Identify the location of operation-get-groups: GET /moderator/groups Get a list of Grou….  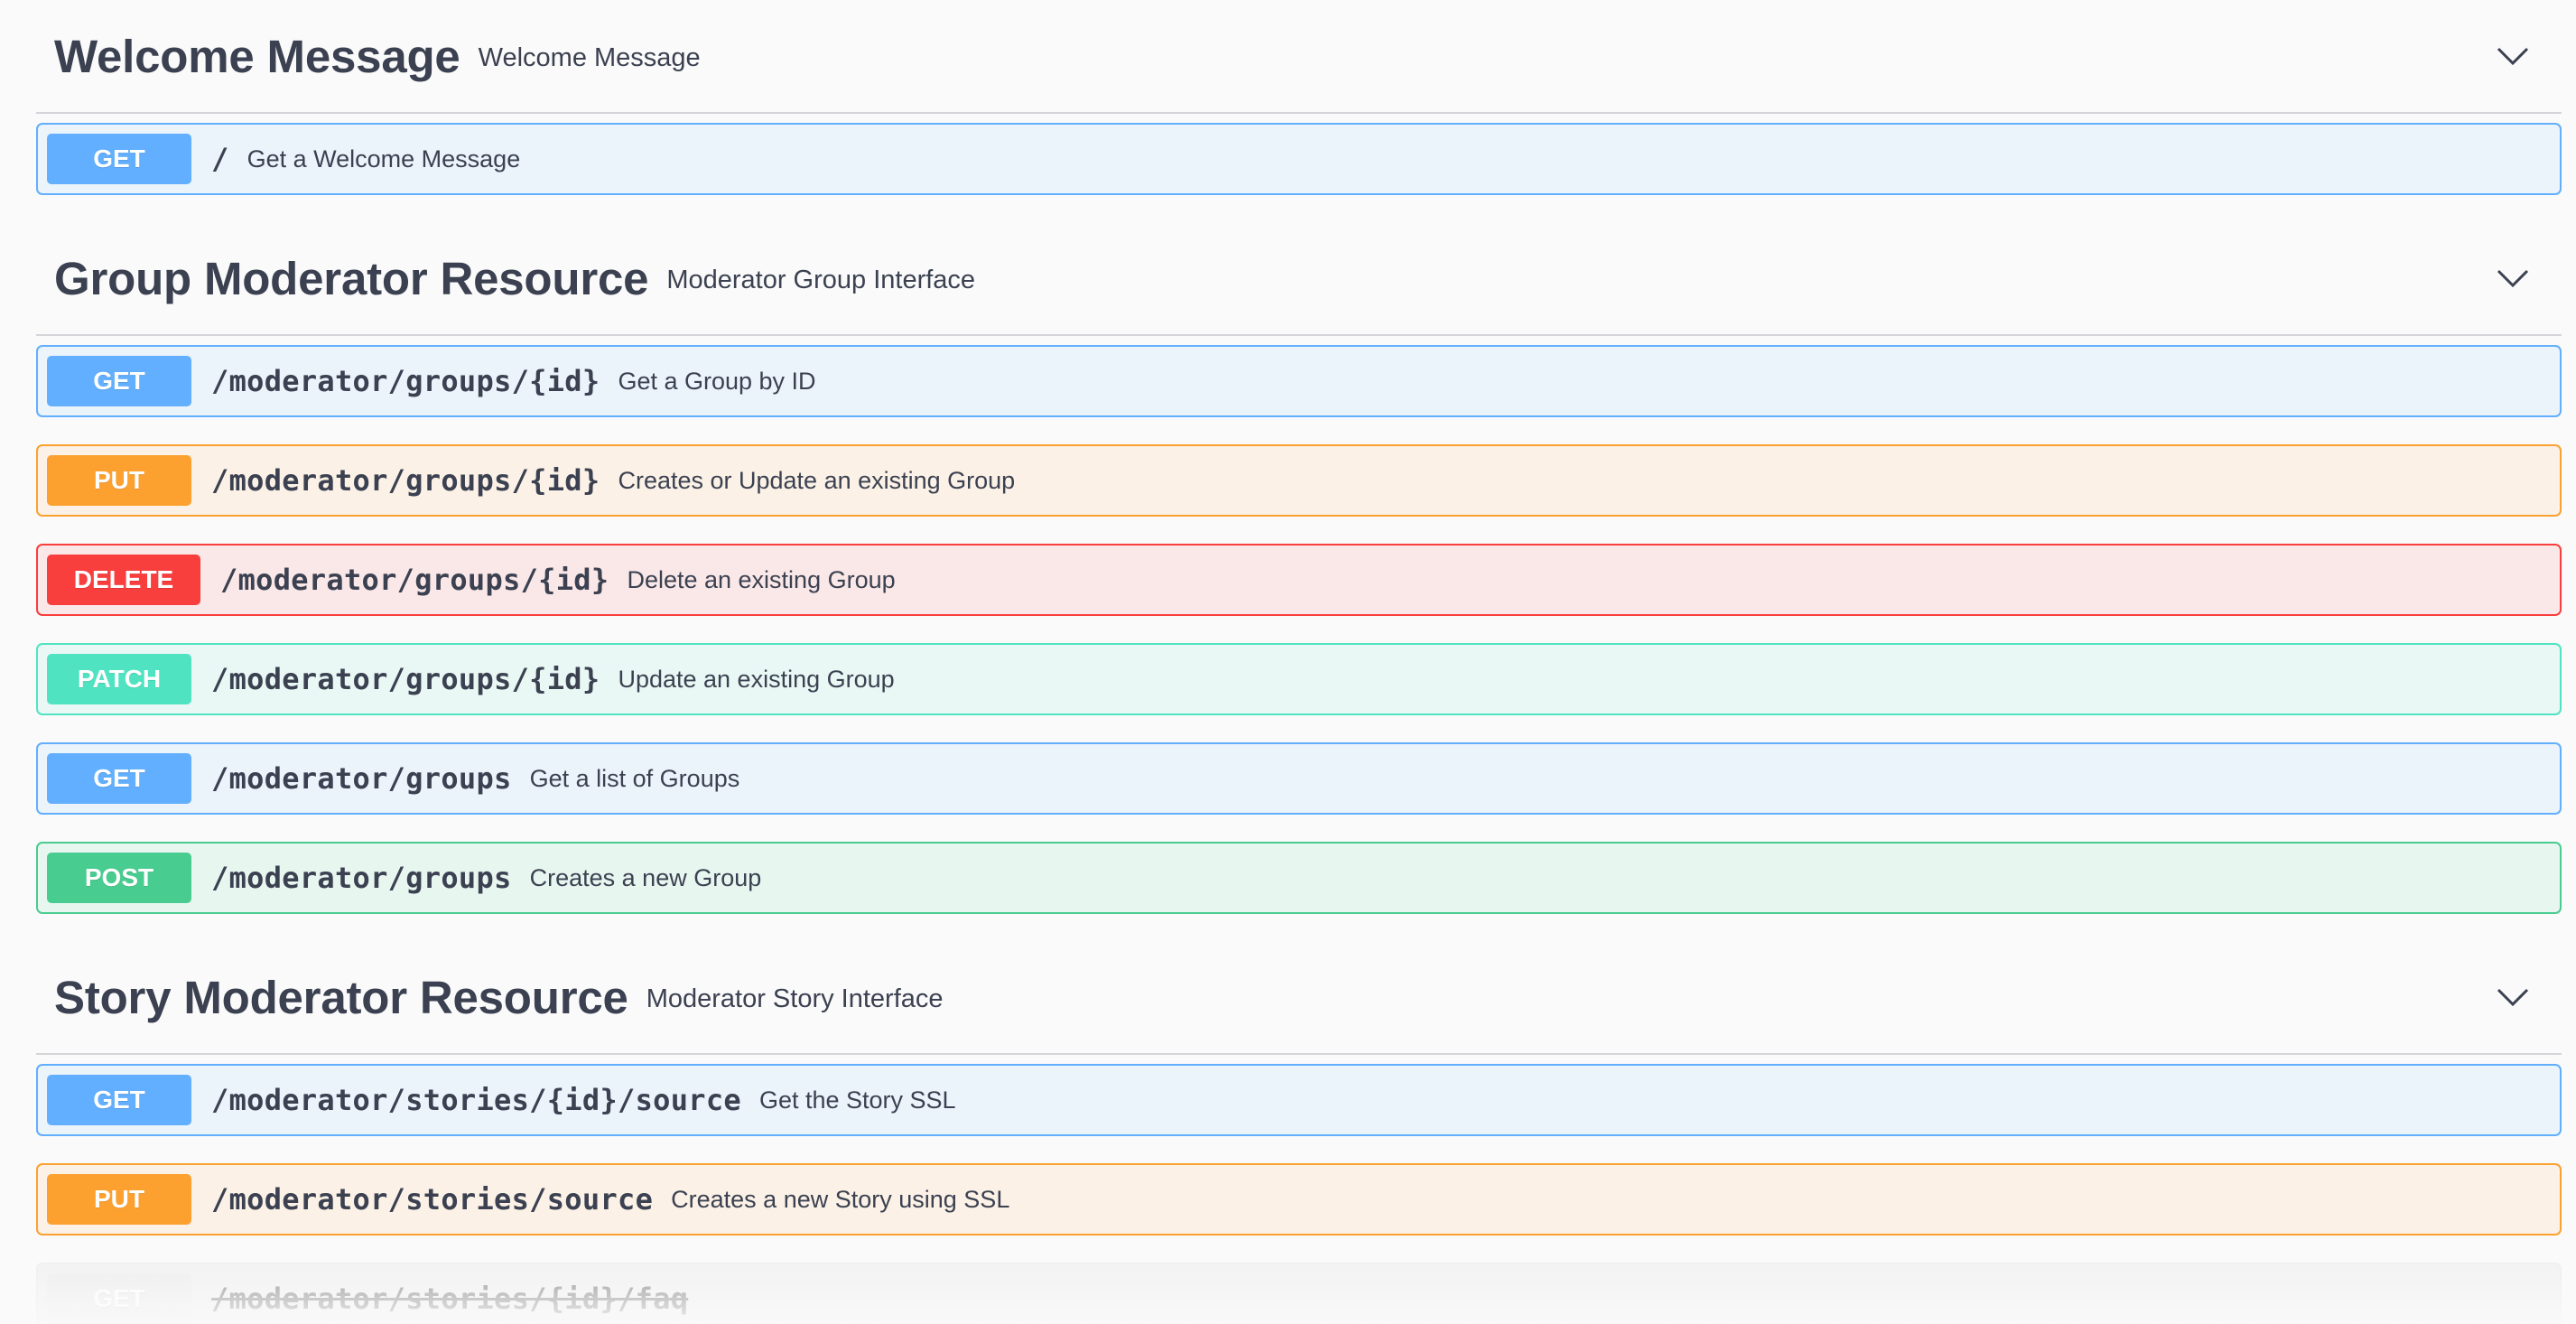
(1299, 778).